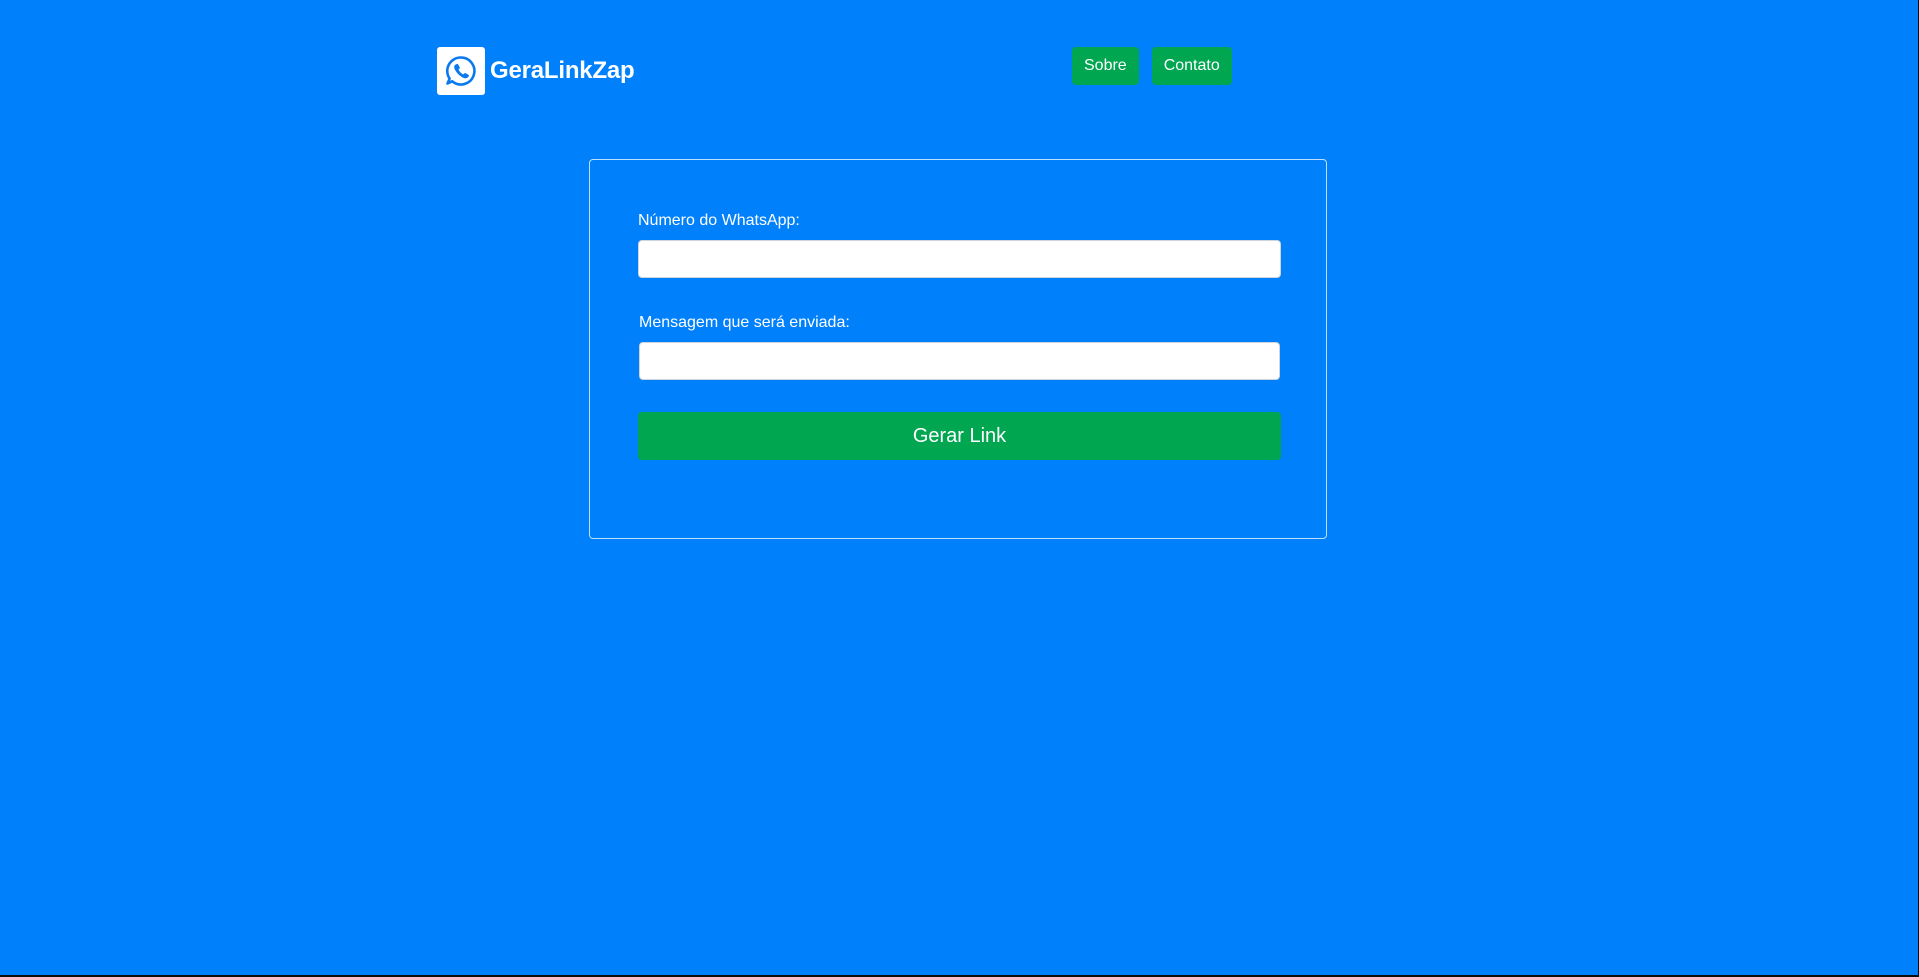 This screenshot has height=977, width=1919. What do you see at coordinates (744, 322) in the screenshot?
I see `message-label: Mensagem que será enviada:` at bounding box center [744, 322].